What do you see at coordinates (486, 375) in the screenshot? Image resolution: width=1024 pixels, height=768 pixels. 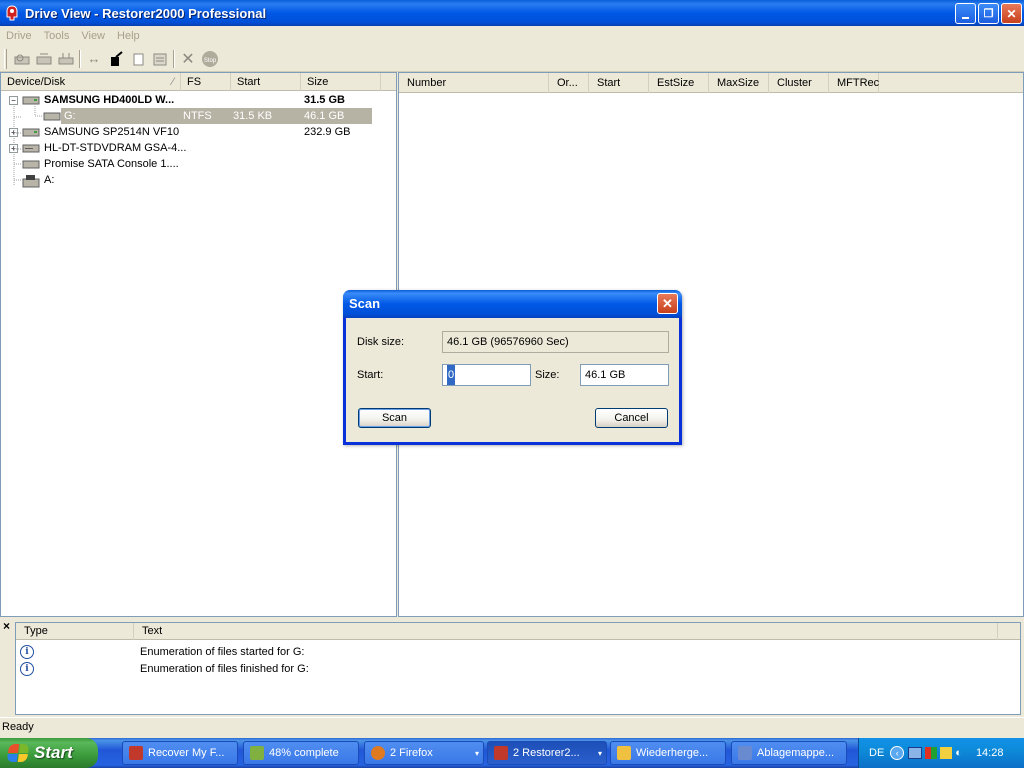 I see `start-input: 0` at bounding box center [486, 375].